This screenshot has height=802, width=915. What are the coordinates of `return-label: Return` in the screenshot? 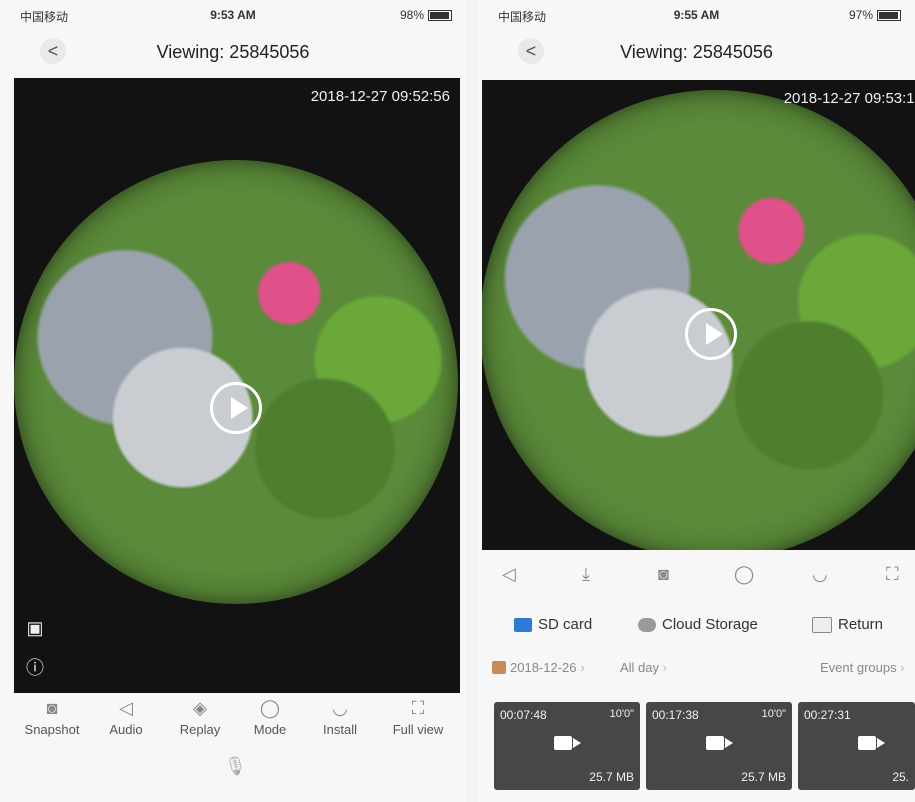 It's located at (861, 624).